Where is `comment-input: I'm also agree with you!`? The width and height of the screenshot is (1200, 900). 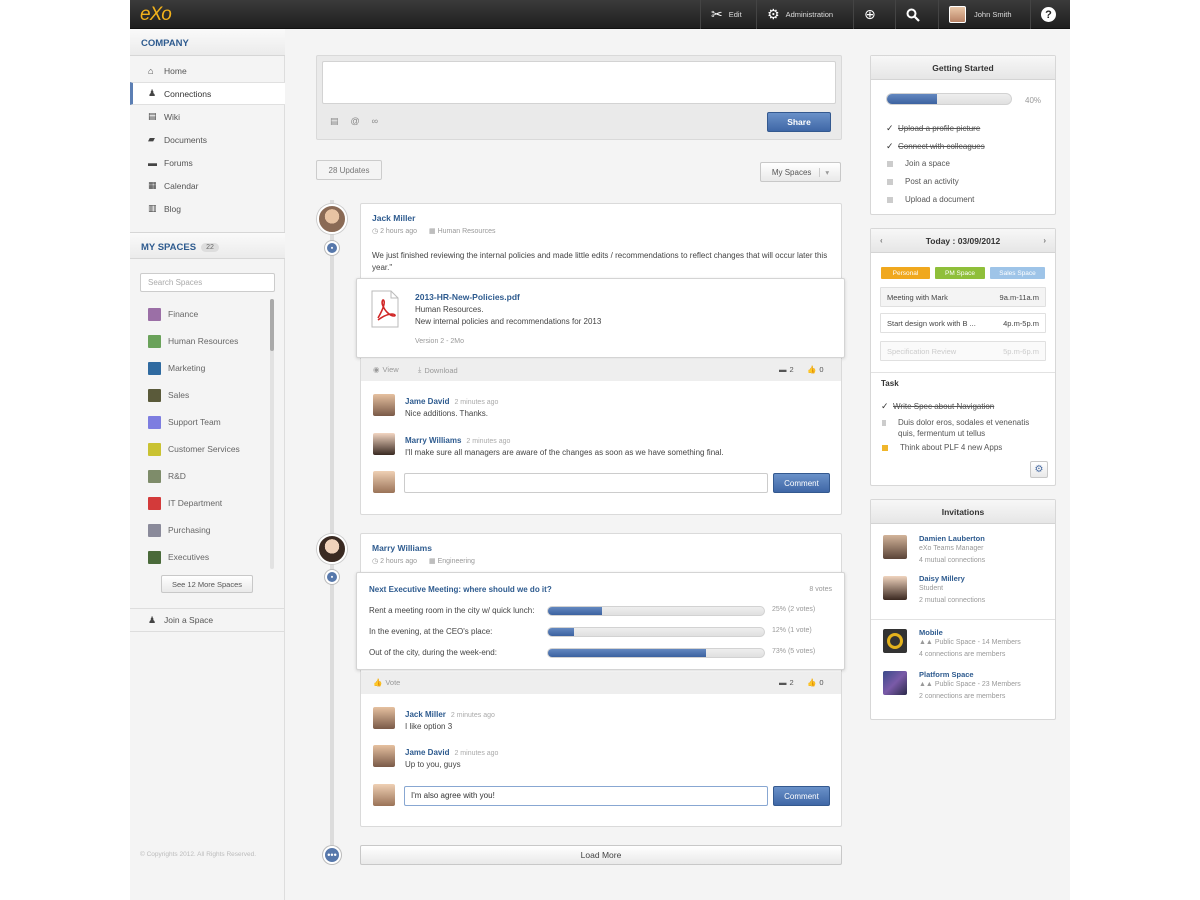 comment-input: I'm also agree with you! is located at coordinates (586, 796).